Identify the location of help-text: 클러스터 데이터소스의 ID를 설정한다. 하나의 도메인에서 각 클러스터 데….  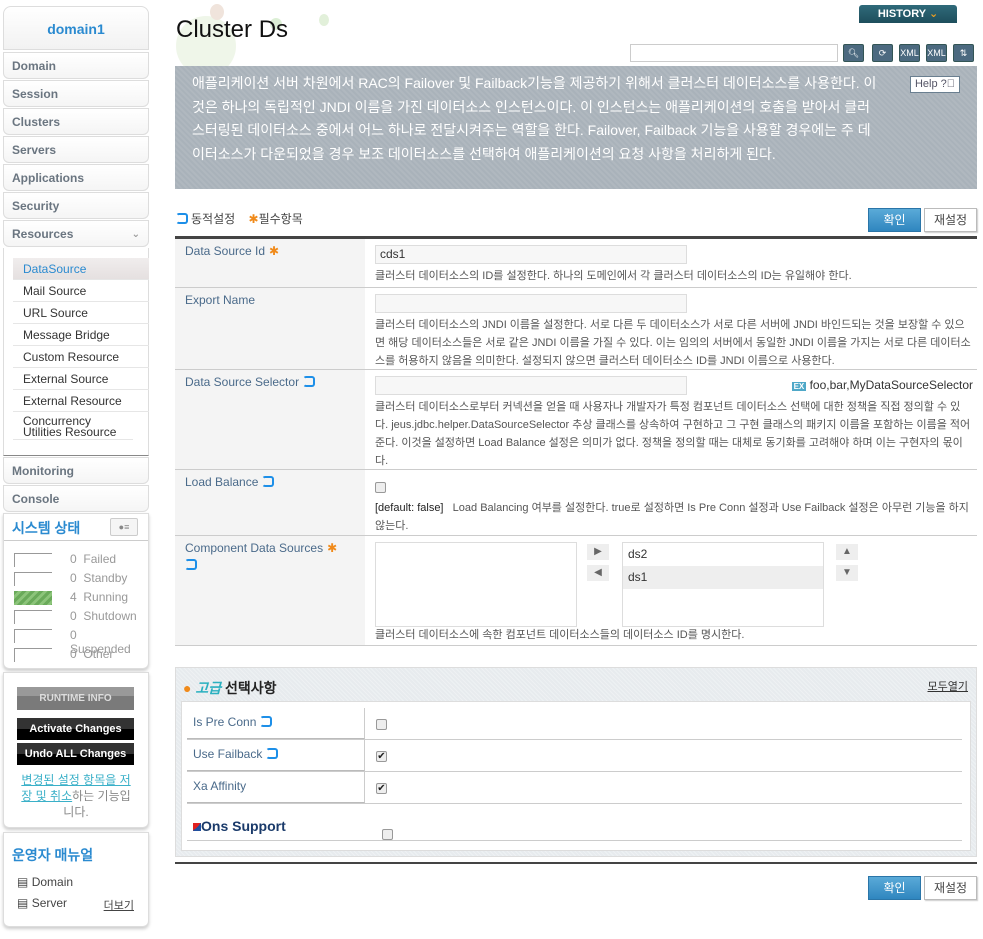
(613, 276).